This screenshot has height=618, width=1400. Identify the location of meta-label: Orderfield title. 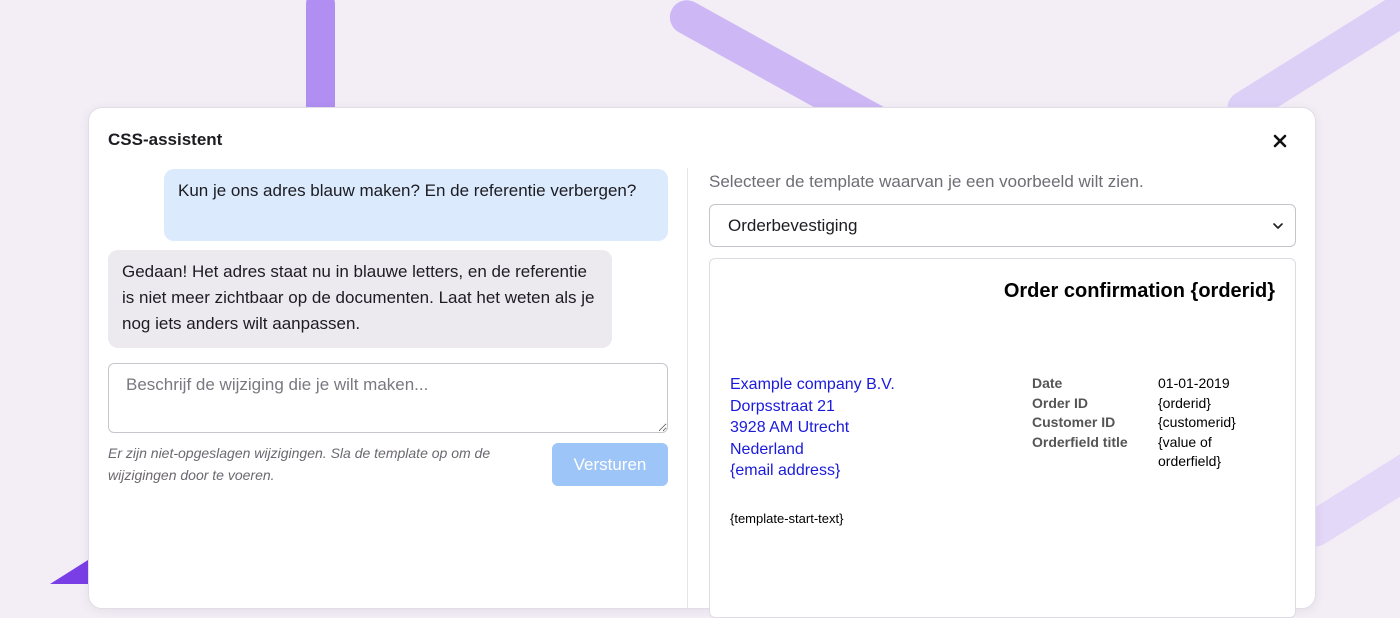
(1080, 441).